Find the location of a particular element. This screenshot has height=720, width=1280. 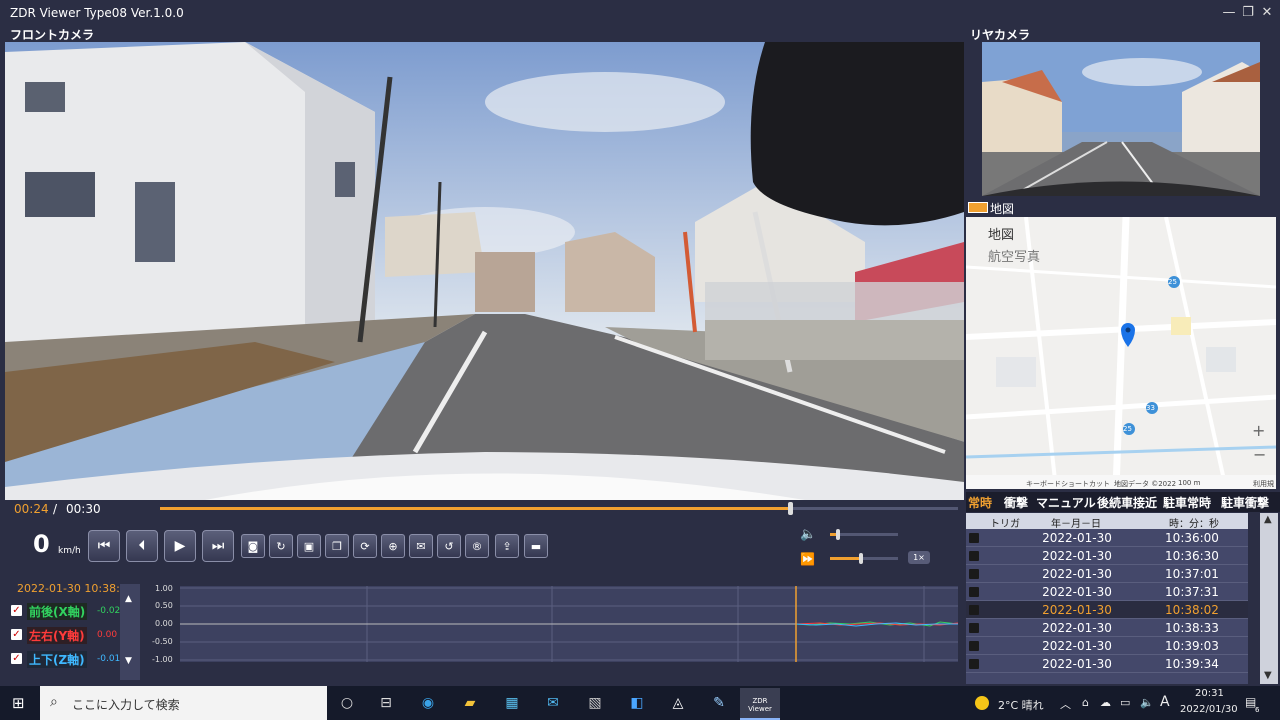

minimize-icon: — is located at coordinates (1229, 13).